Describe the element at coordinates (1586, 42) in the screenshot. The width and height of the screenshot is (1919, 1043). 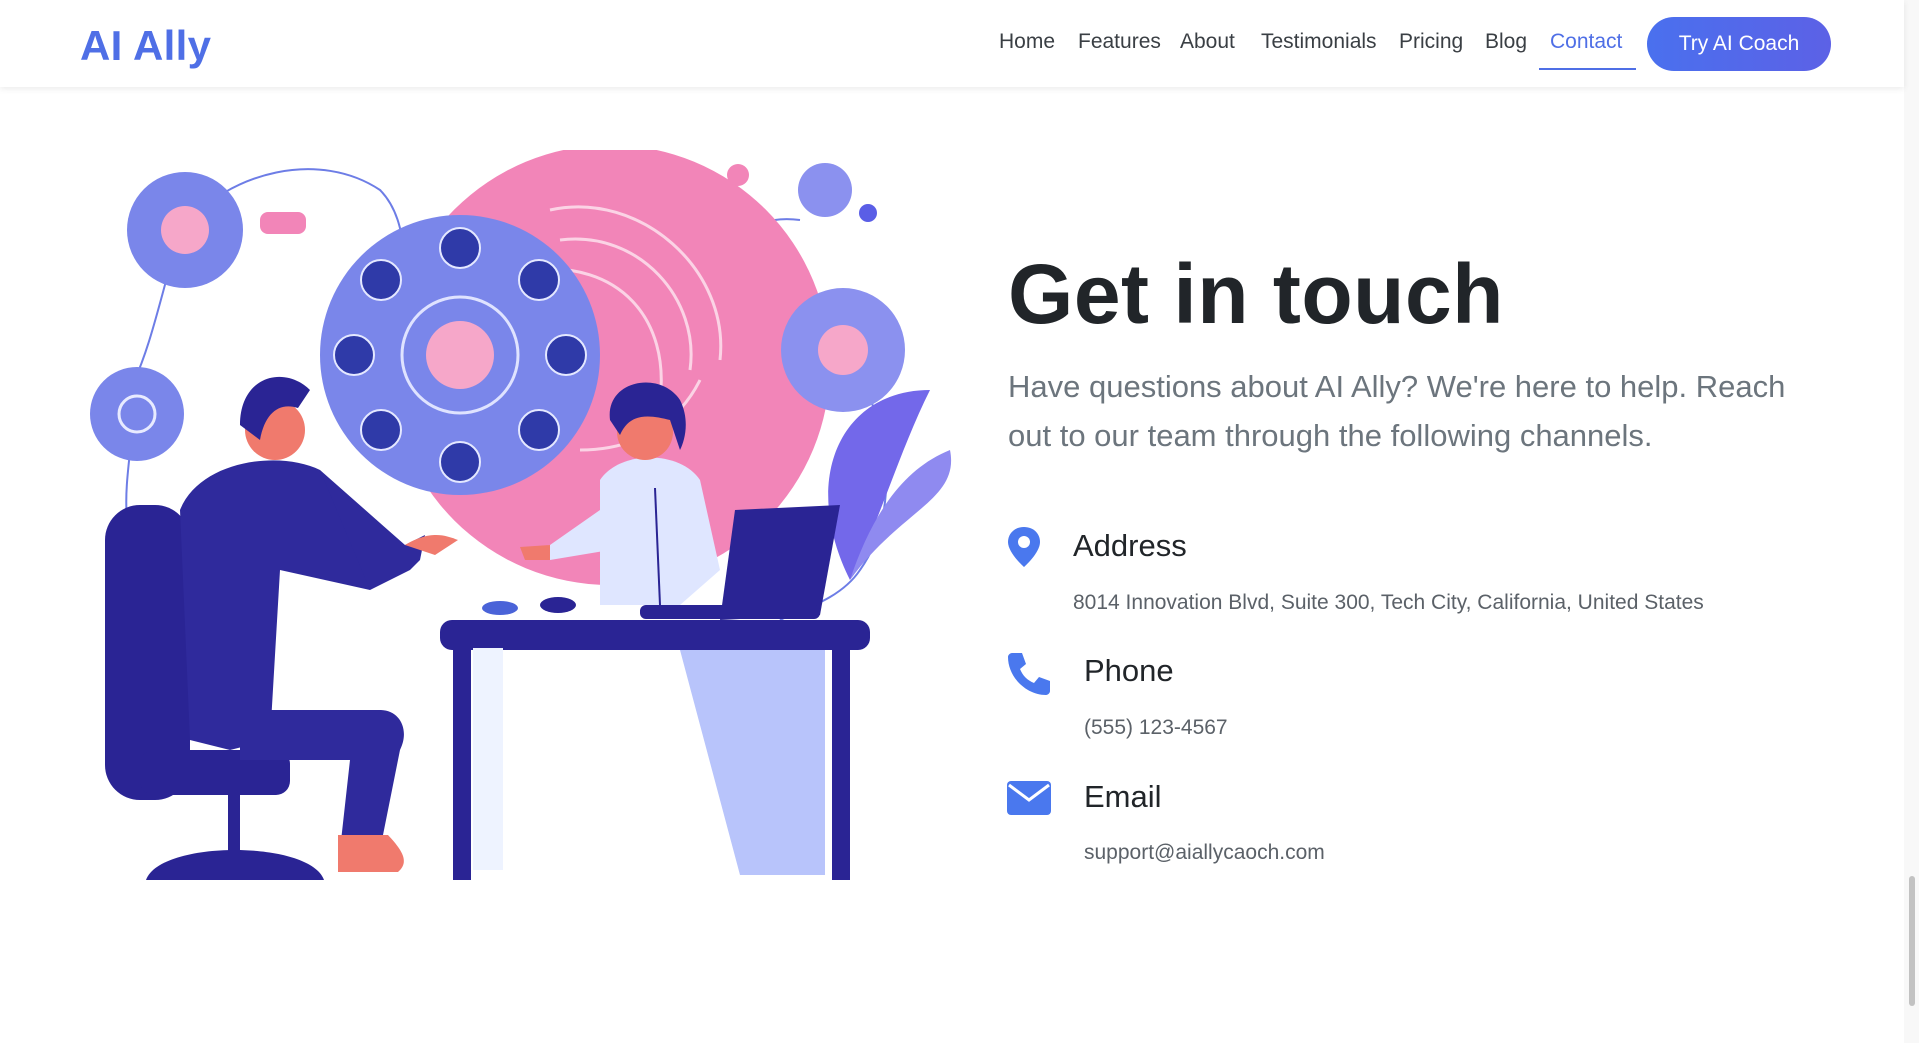
I see `nav-contact: Contact` at that location.